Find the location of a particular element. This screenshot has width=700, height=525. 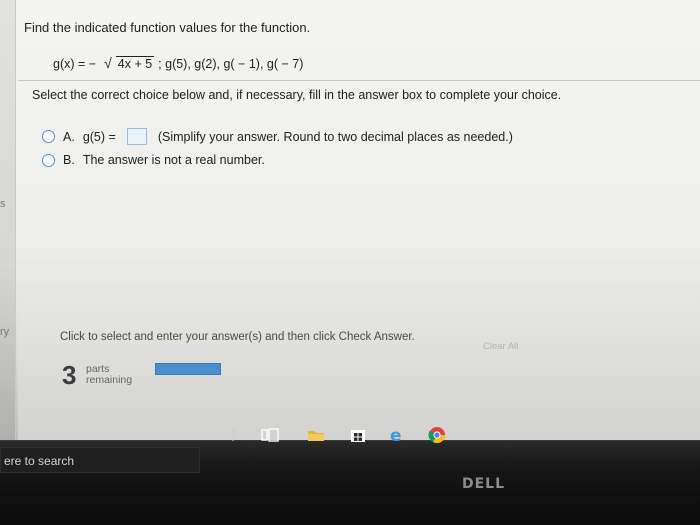

sidebar-label-s: s is located at coordinates (3, 204).